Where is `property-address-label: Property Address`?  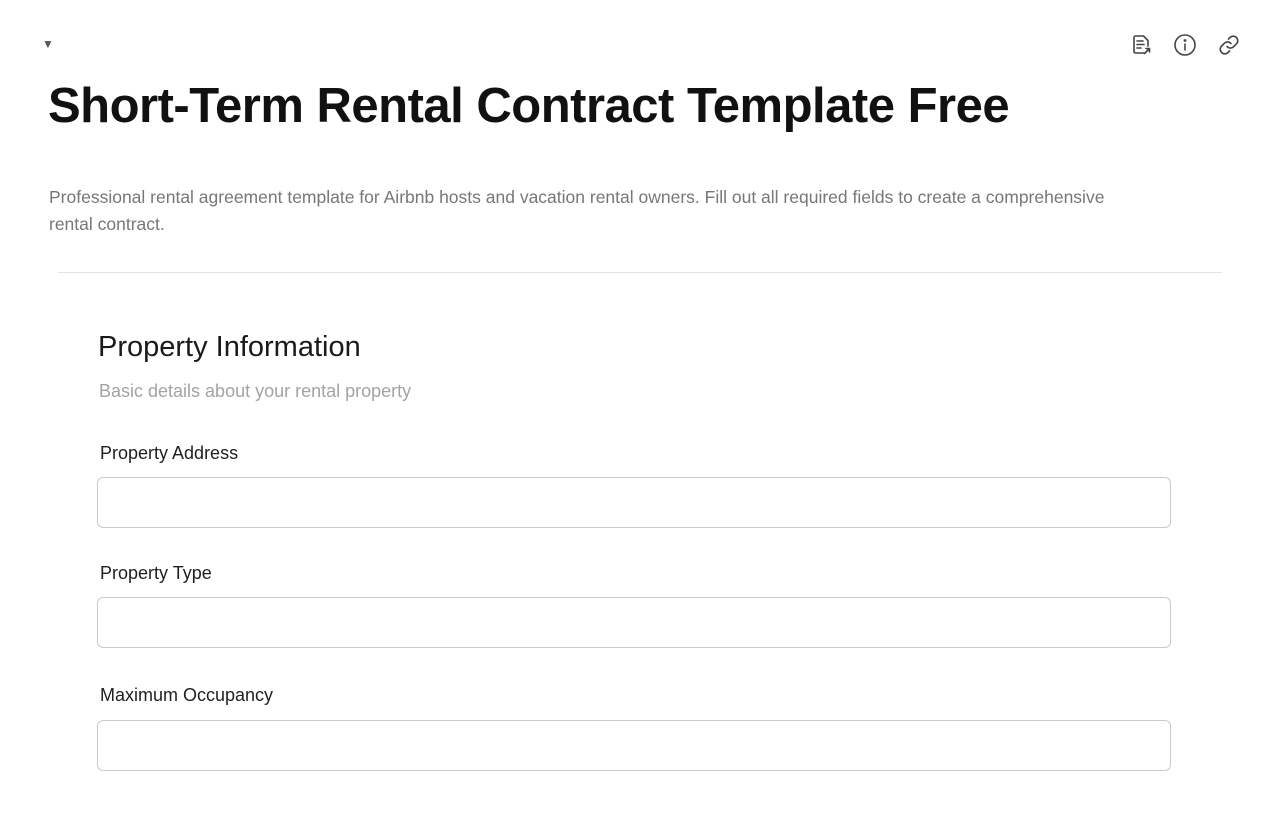 property-address-label: Property Address is located at coordinates (169, 453).